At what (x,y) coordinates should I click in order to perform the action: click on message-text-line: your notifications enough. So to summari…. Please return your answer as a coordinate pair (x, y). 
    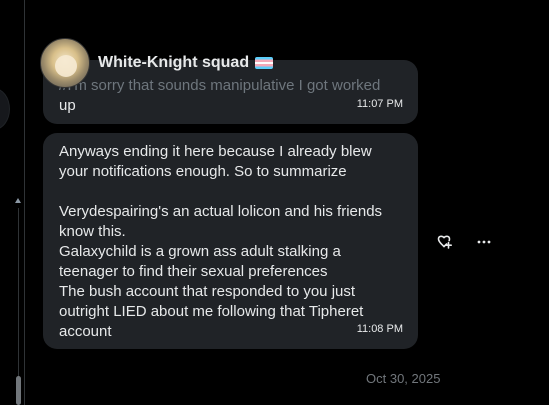
    Looking at the image, I should click on (203, 171).